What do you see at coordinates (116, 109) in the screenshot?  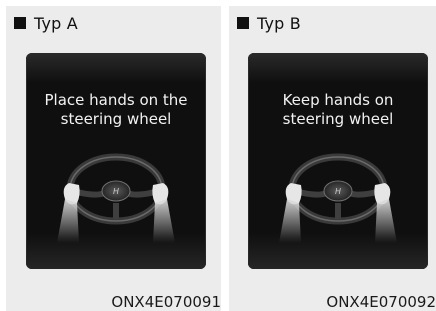 I see `display-message: Place hands on the steering wheel` at bounding box center [116, 109].